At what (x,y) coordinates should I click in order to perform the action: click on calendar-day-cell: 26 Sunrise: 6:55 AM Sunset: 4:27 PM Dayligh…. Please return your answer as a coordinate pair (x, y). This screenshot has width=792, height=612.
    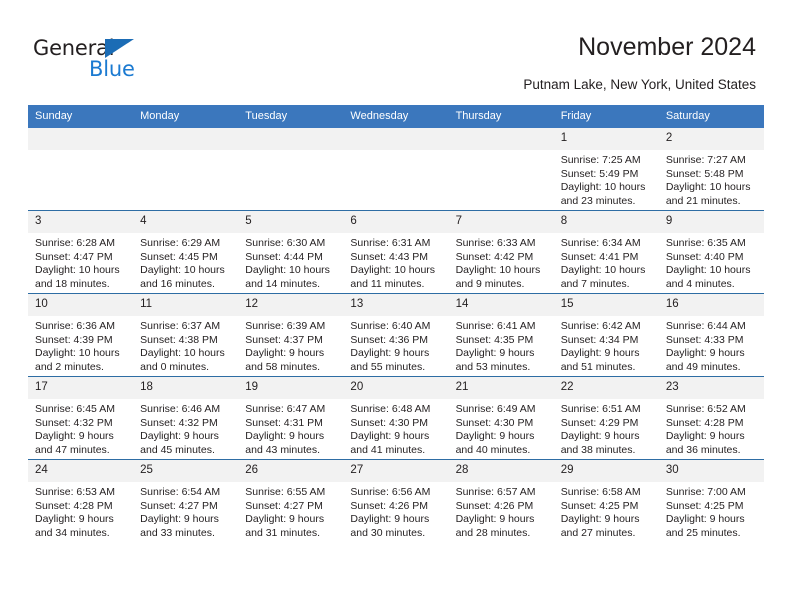
    Looking at the image, I should click on (291, 500).